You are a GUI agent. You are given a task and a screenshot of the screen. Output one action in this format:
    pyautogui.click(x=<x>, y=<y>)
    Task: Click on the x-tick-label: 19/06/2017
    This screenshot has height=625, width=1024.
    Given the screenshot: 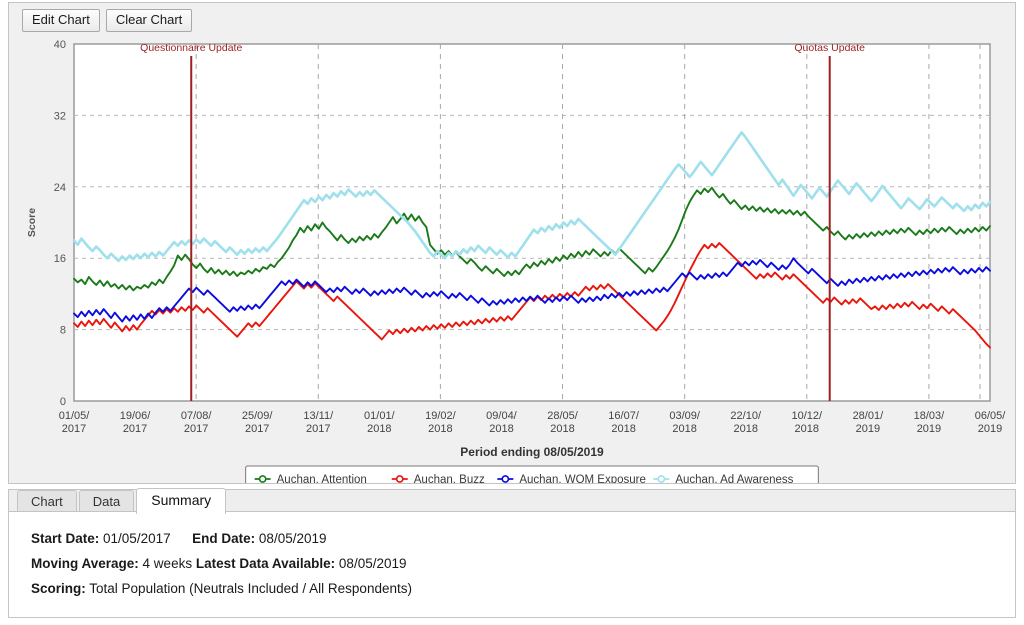 What is the action you would take?
    pyautogui.click(x=136, y=422)
    